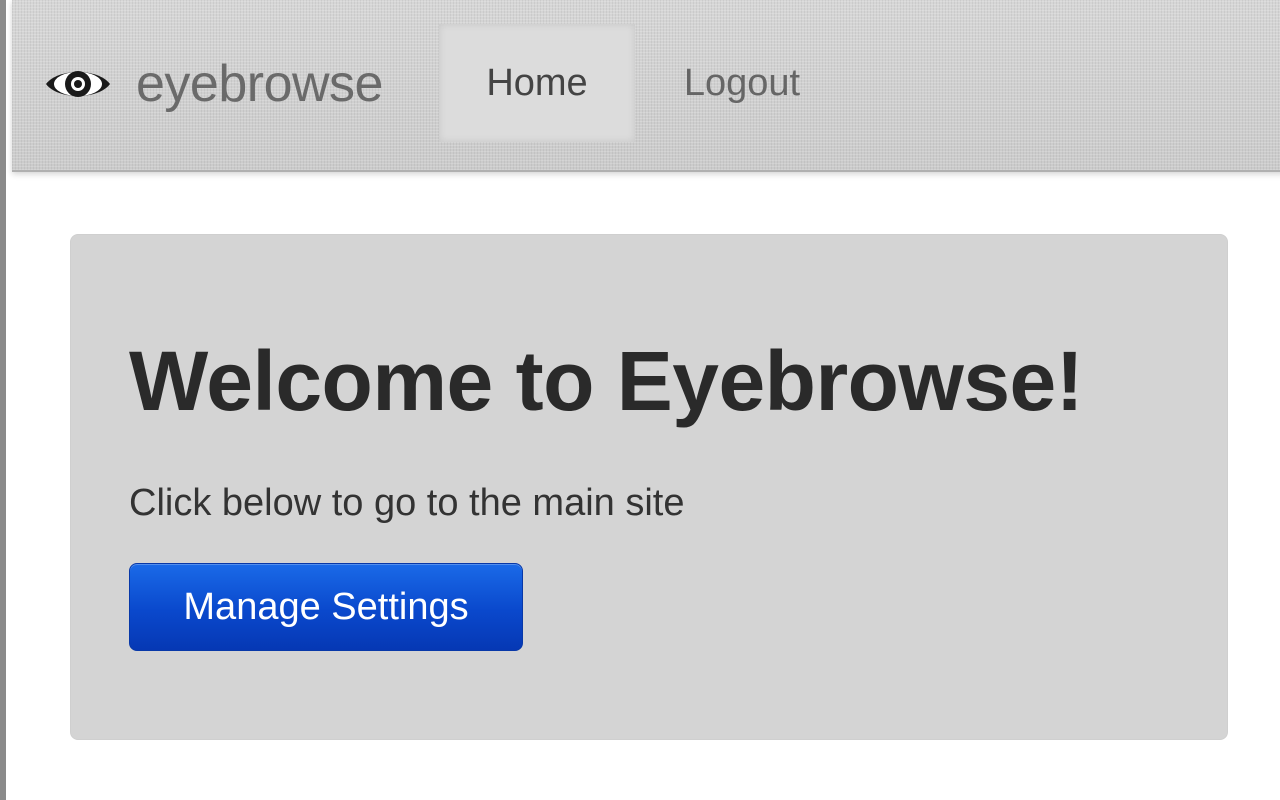  Describe the element at coordinates (78, 84) in the screenshot. I see `eye-icon` at that location.